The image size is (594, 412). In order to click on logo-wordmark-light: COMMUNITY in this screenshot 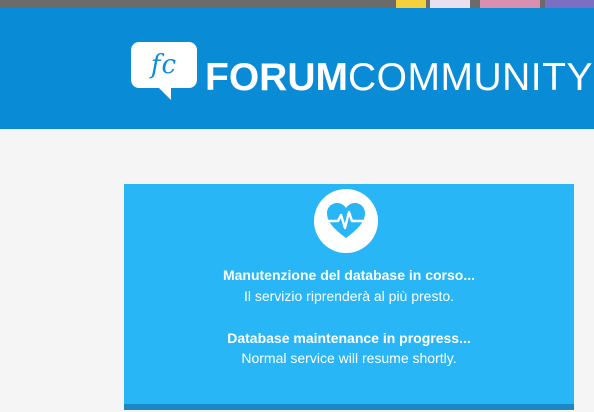, I will do `click(470, 77)`.